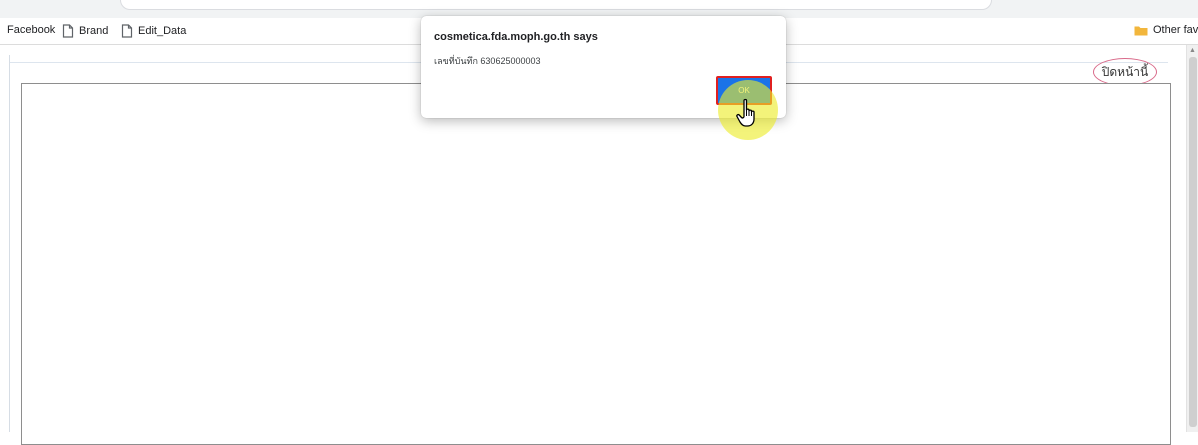 This screenshot has width=1198, height=445. What do you see at coordinates (94, 31) in the screenshot?
I see `bookmark-label: Brand` at bounding box center [94, 31].